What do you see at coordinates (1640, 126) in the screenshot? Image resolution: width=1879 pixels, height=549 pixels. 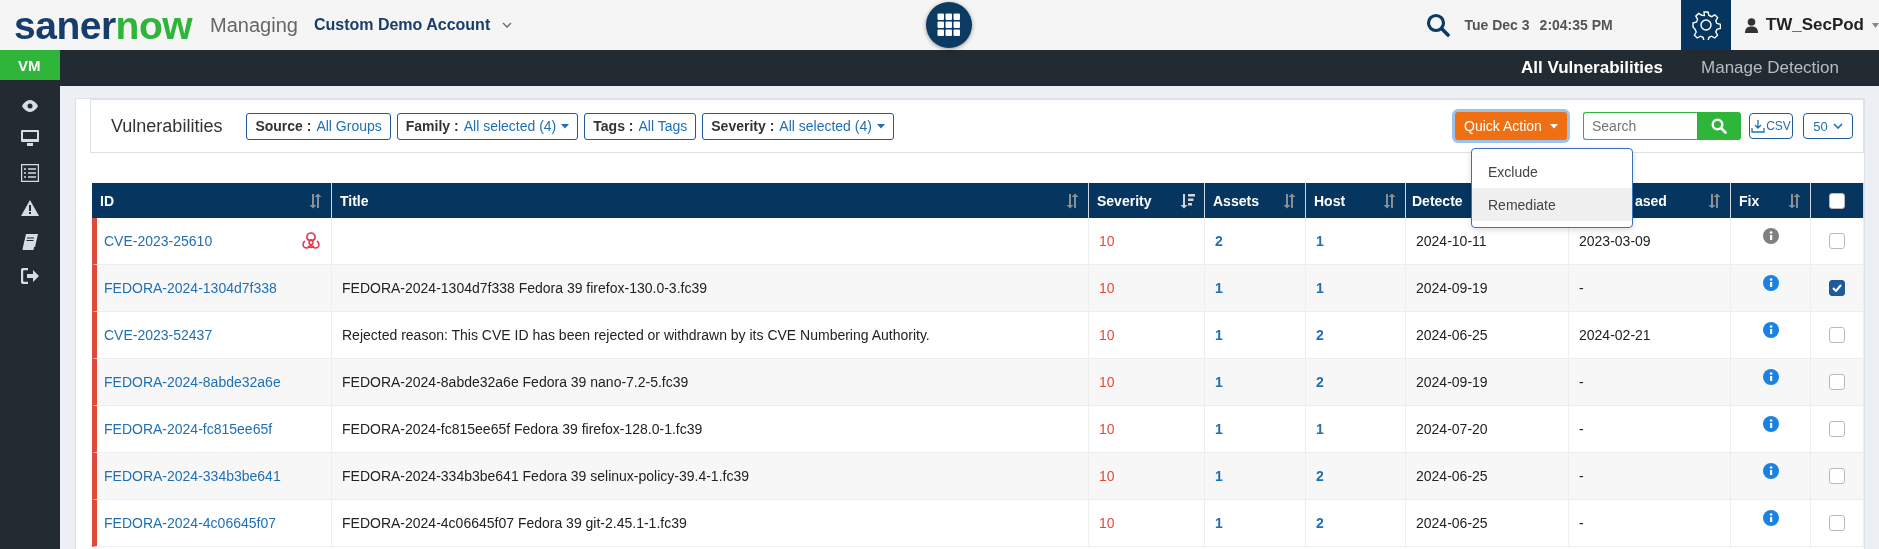 I see `search-field: Search` at bounding box center [1640, 126].